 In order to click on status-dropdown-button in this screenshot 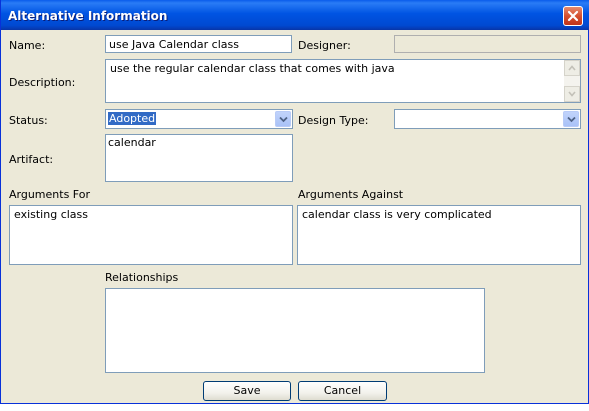, I will do `click(283, 119)`.